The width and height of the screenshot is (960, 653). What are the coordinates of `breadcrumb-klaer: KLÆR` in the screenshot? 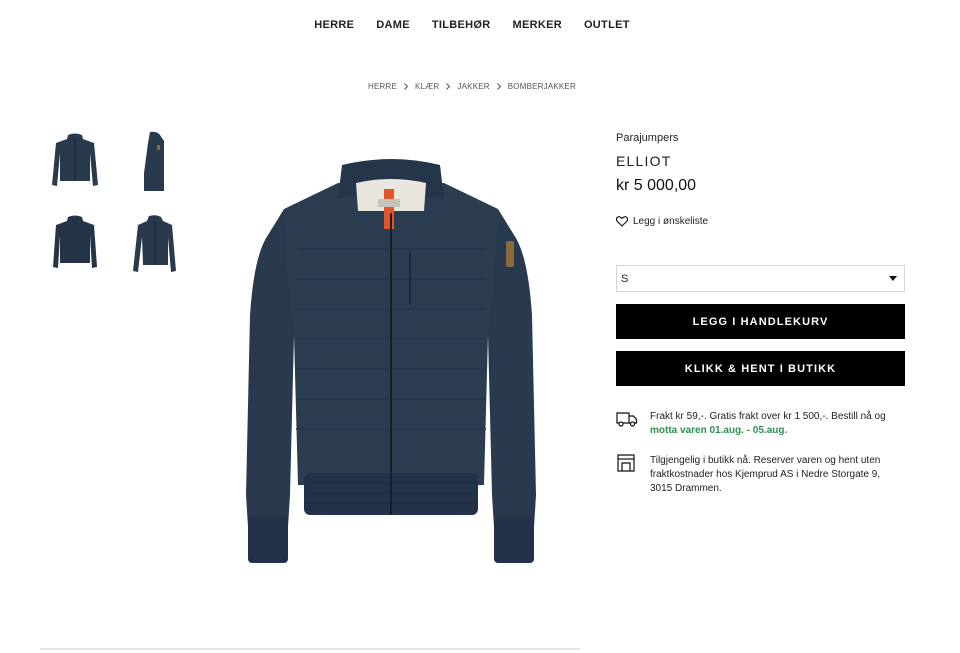 It's located at (427, 86).